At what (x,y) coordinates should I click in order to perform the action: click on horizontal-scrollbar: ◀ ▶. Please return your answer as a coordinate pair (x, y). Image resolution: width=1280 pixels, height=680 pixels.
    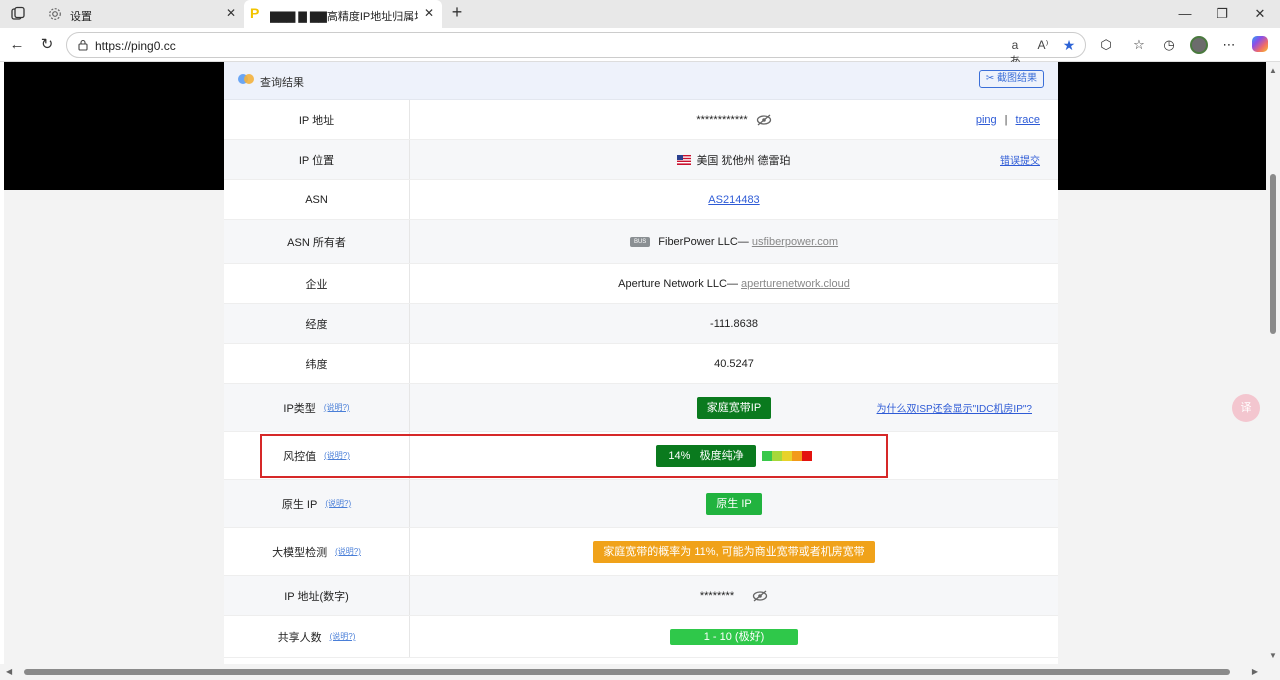
    Looking at the image, I should click on (633, 672).